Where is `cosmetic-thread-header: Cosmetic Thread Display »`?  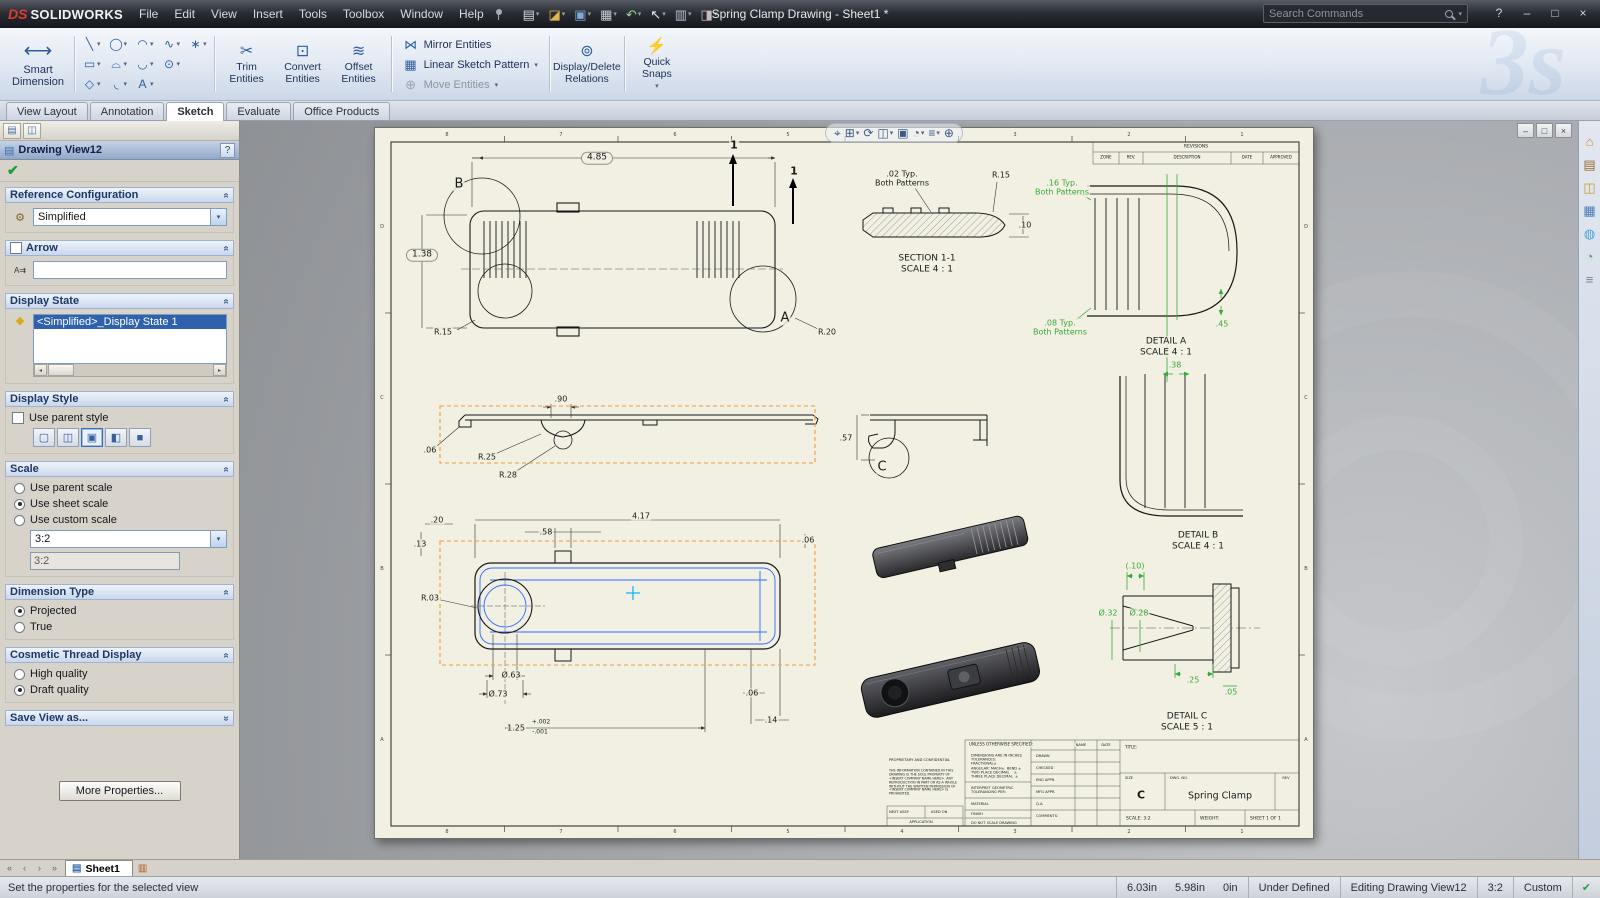 cosmetic-thread-header: Cosmetic Thread Display » is located at coordinates (119, 655).